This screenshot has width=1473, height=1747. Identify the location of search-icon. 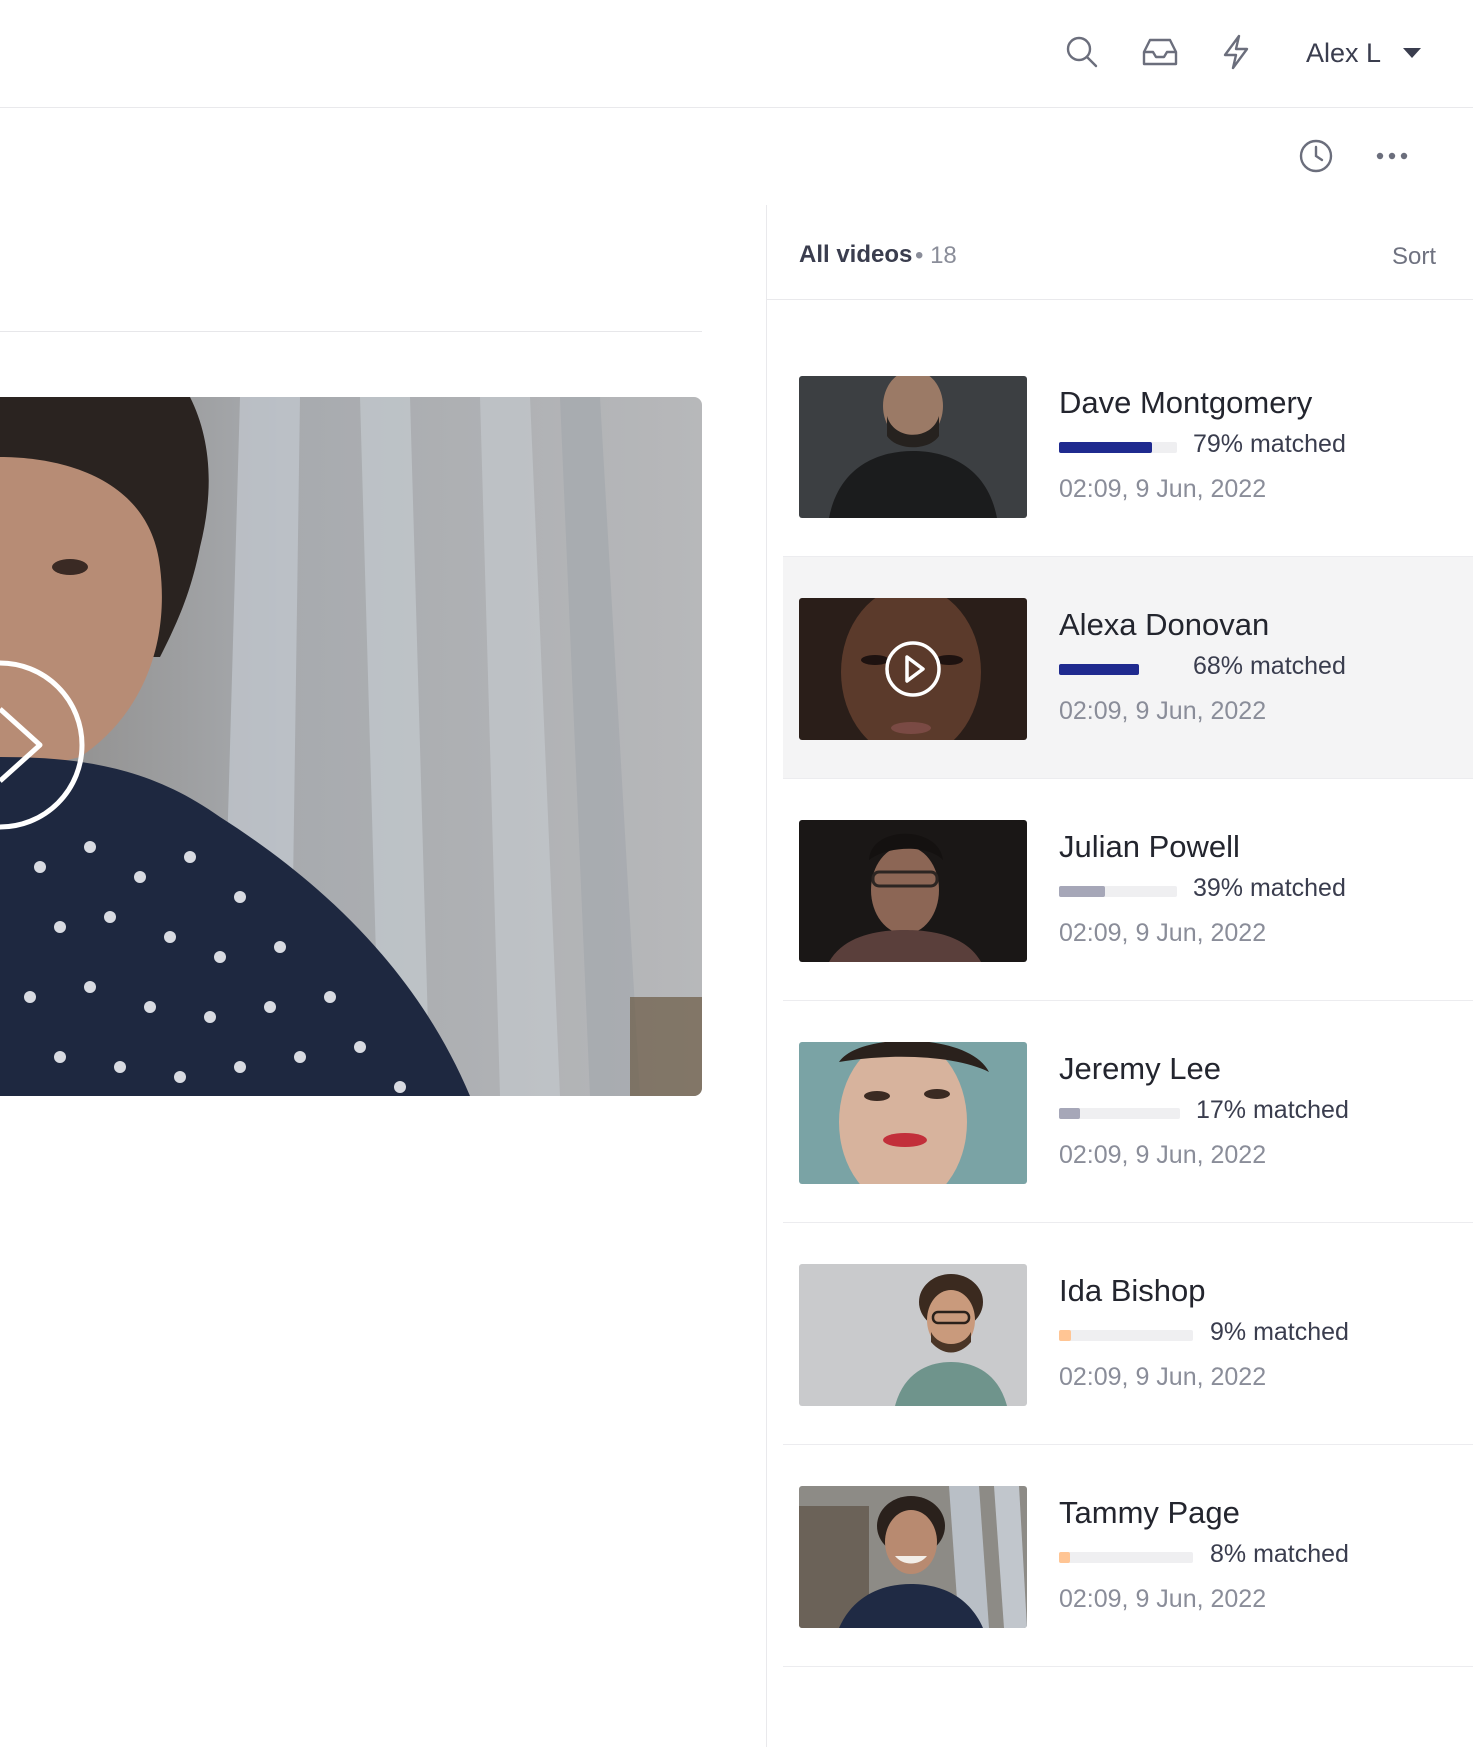
(1082, 52).